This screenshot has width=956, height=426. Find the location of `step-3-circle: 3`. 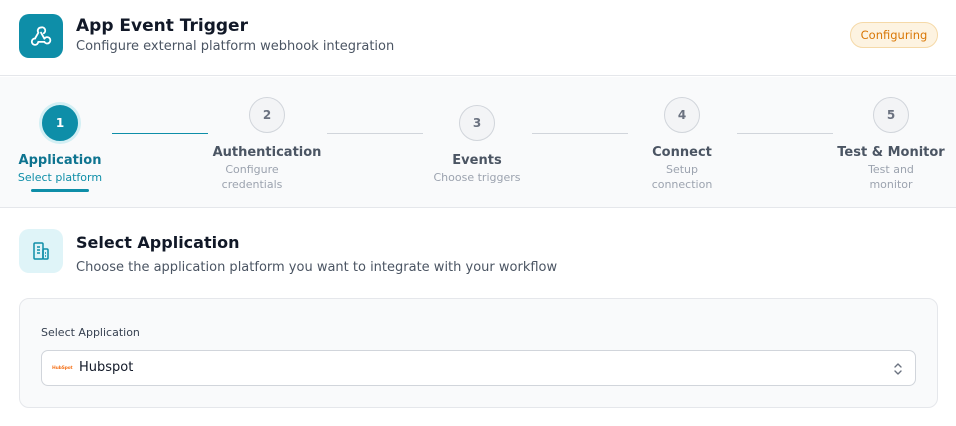

step-3-circle: 3 is located at coordinates (477, 123).